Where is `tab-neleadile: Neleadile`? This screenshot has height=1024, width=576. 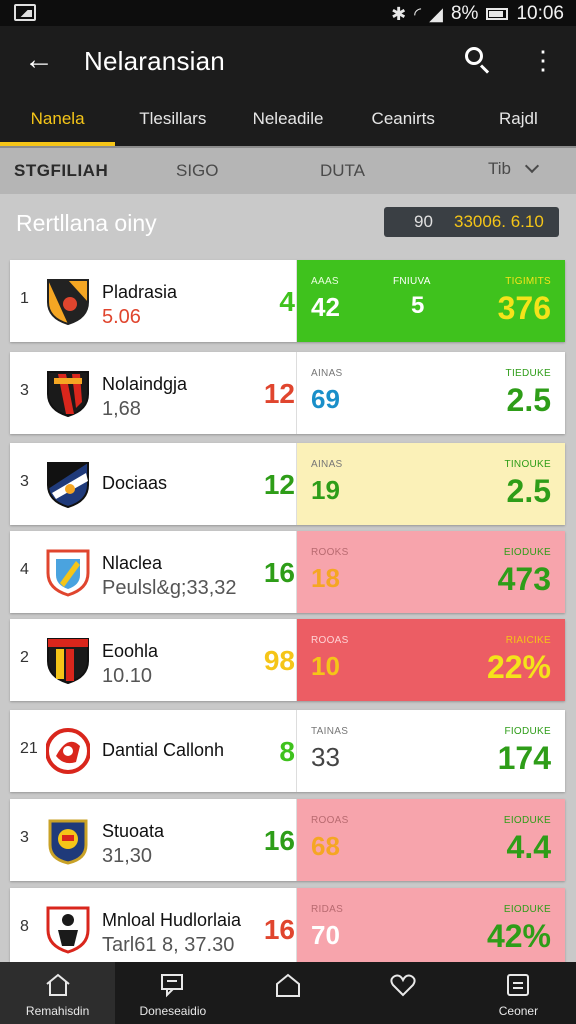
tab-neleadile: Neleadile is located at coordinates (287, 121).